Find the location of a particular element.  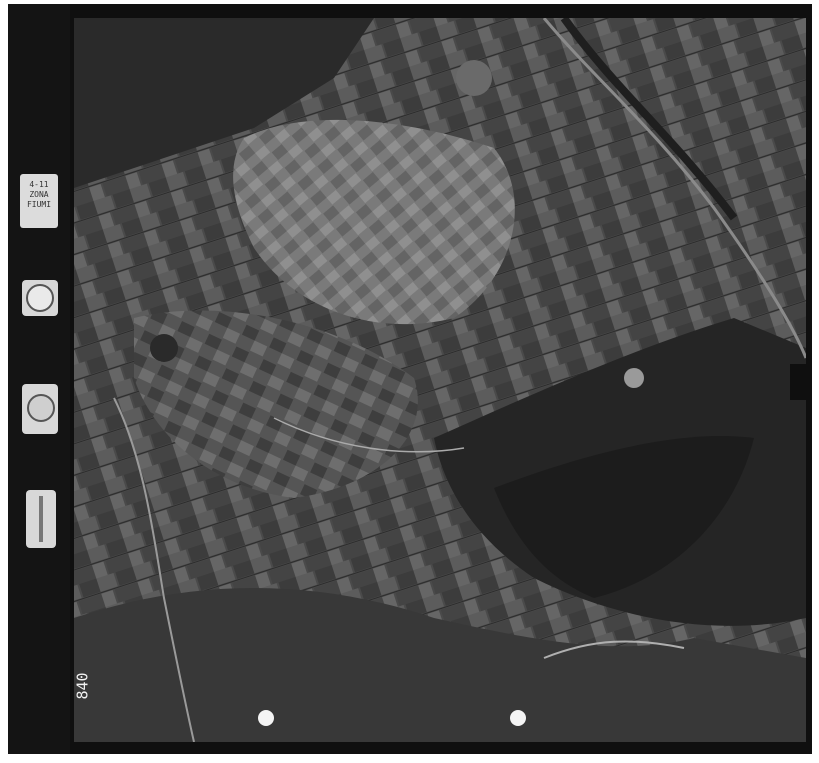

label-line-1: 4-11 is located at coordinates (39, 184).